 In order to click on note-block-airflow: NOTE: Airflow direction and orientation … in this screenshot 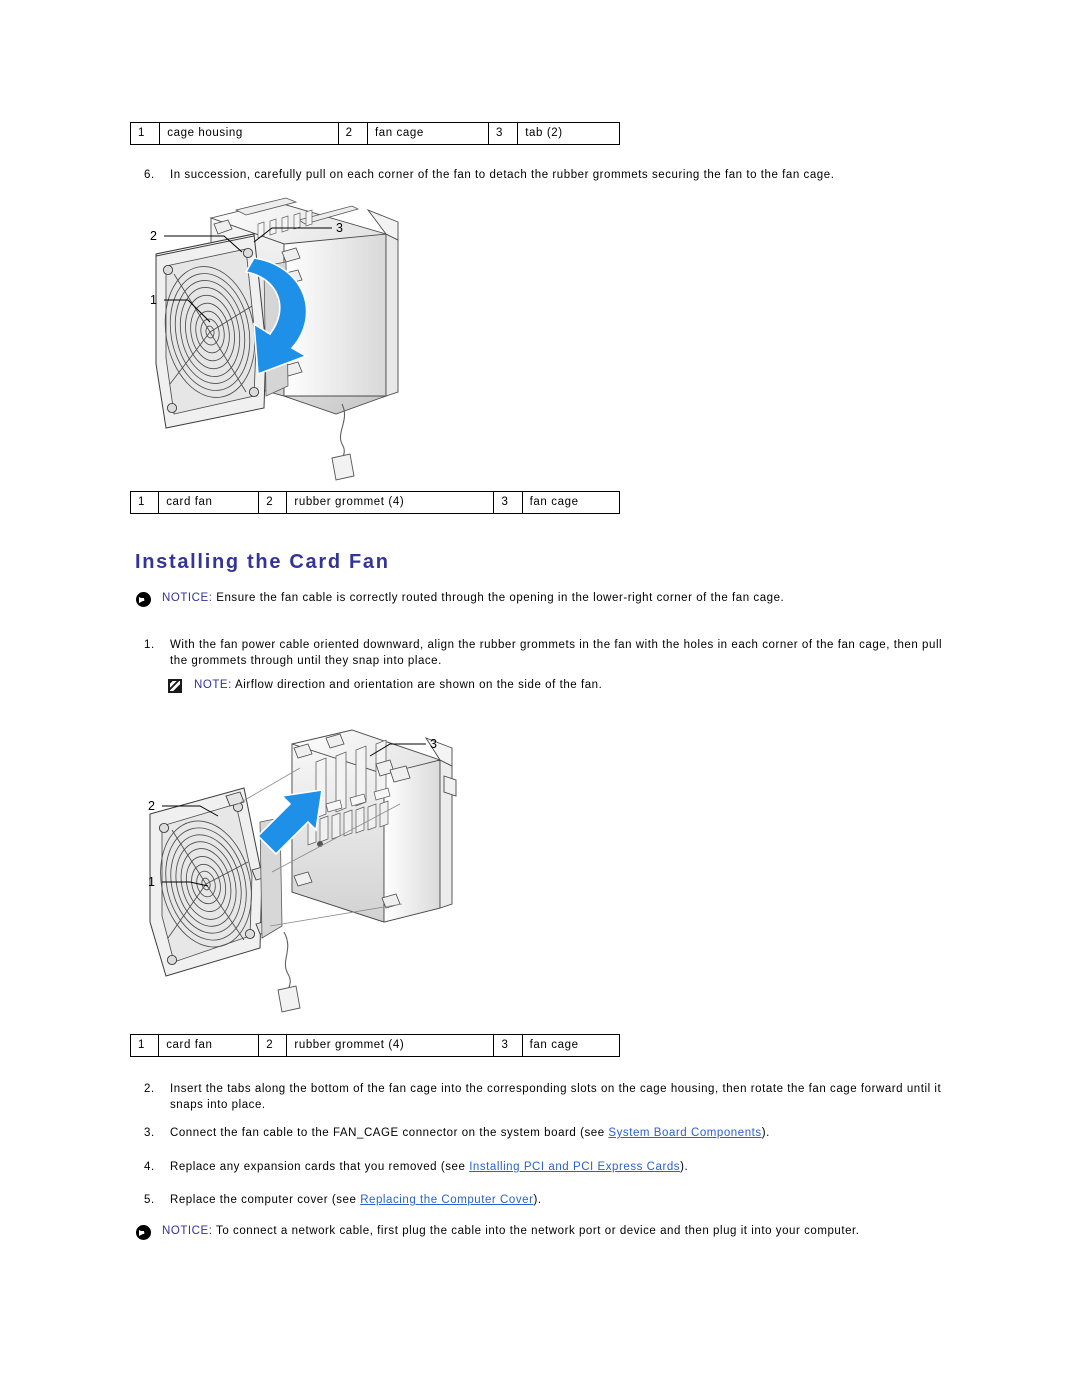, I will do `click(548, 686)`.